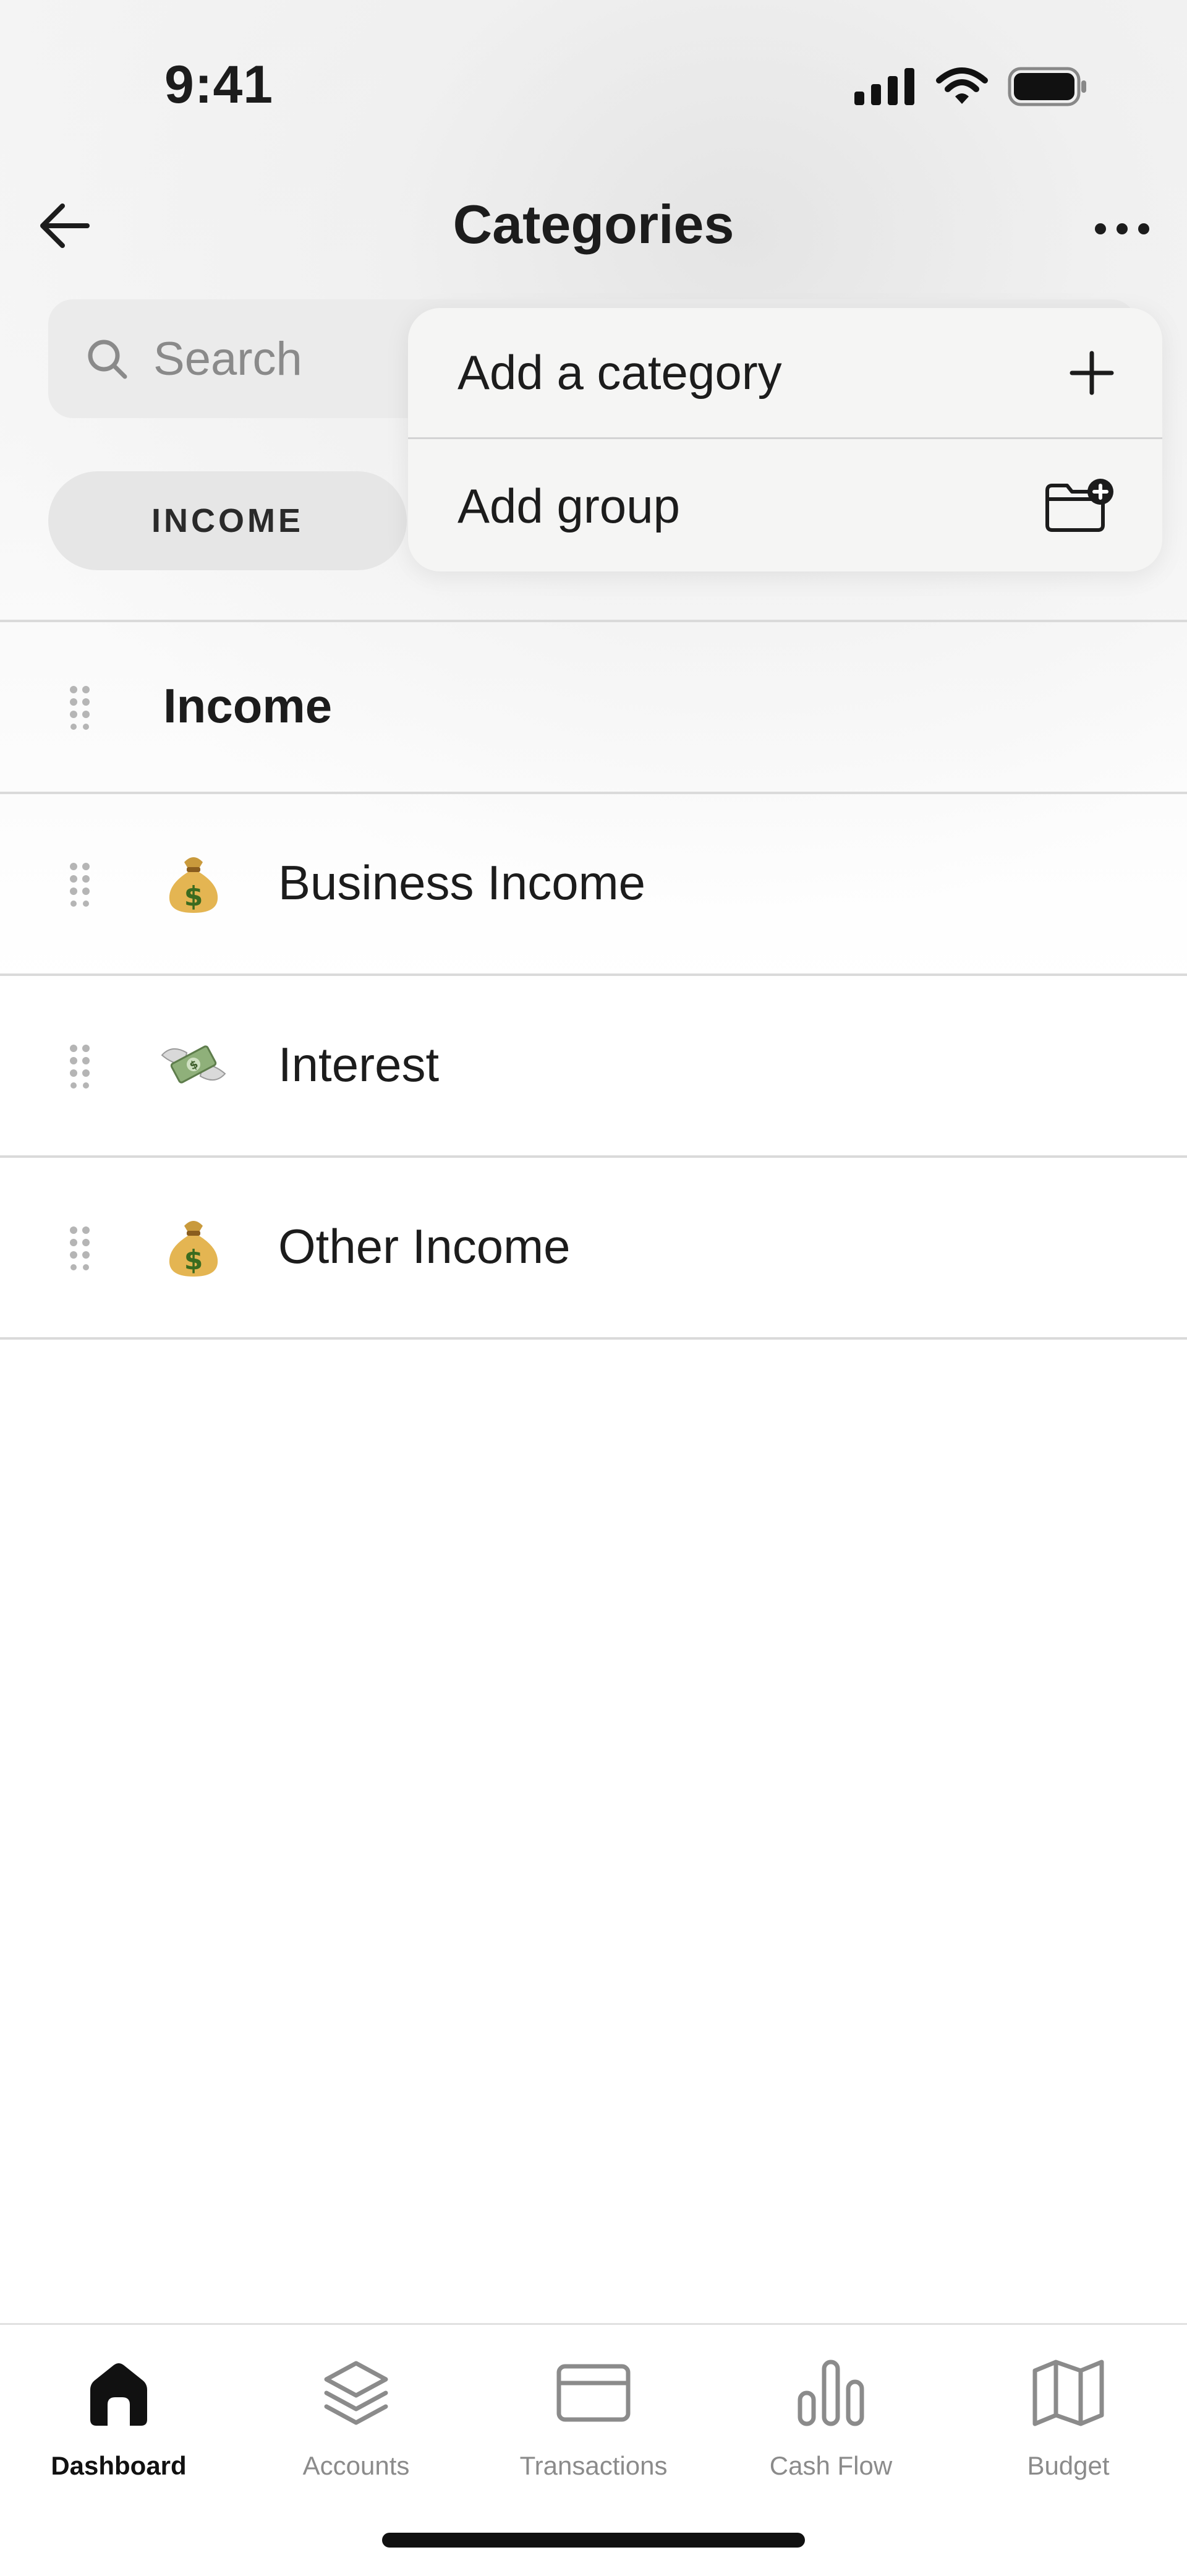 Image resolution: width=1187 pixels, height=2576 pixels. What do you see at coordinates (1079, 505) in the screenshot?
I see `folder-plus-icon` at bounding box center [1079, 505].